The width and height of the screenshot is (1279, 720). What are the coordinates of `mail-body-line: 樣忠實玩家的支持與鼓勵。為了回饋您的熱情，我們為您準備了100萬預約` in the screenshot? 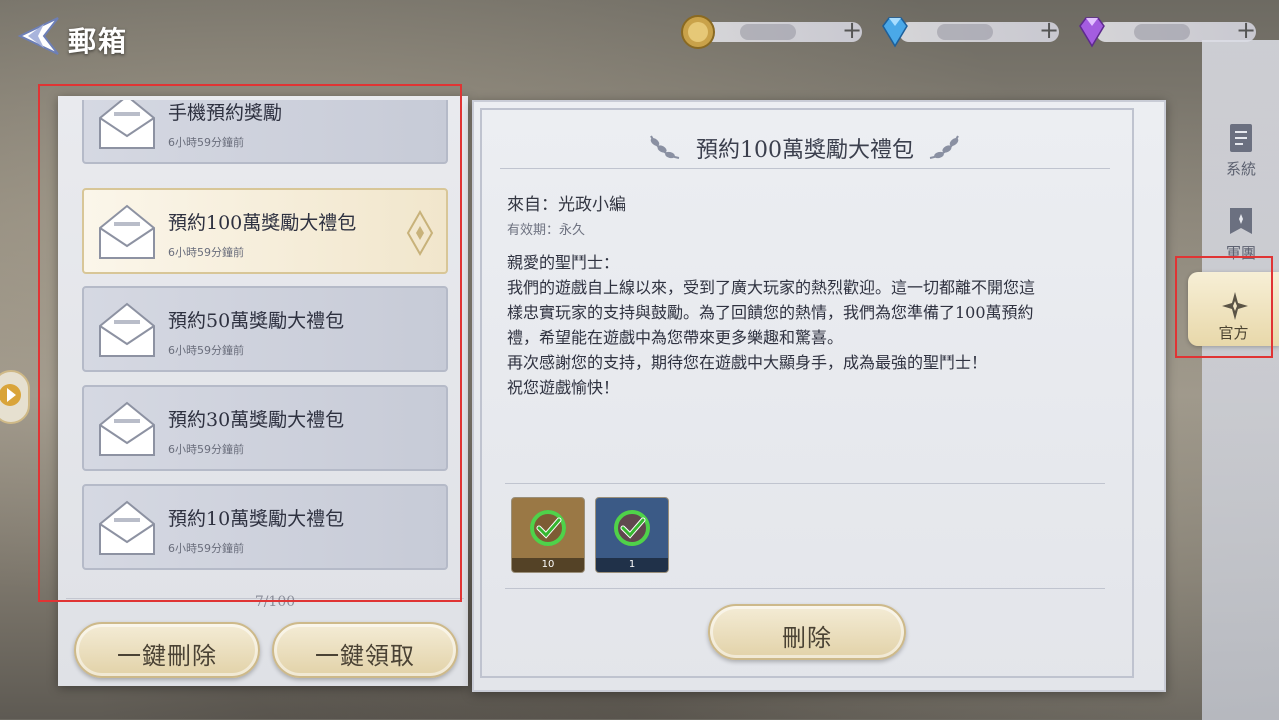 It's located at (770, 312).